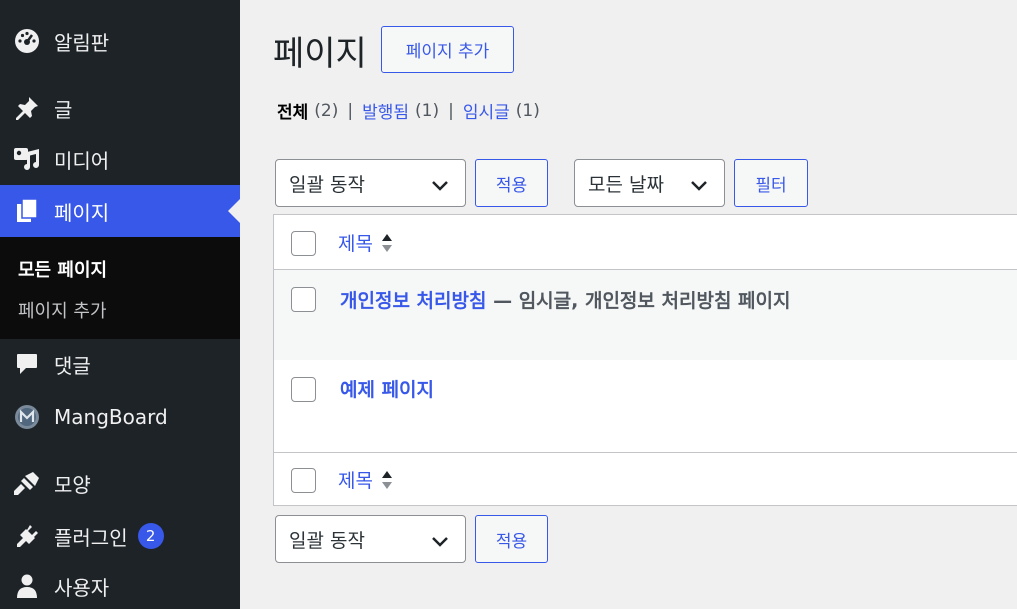 Image resolution: width=1017 pixels, height=609 pixels. What do you see at coordinates (62, 269) in the screenshot?
I see `submenu-all-pages: 모든 페이지` at bounding box center [62, 269].